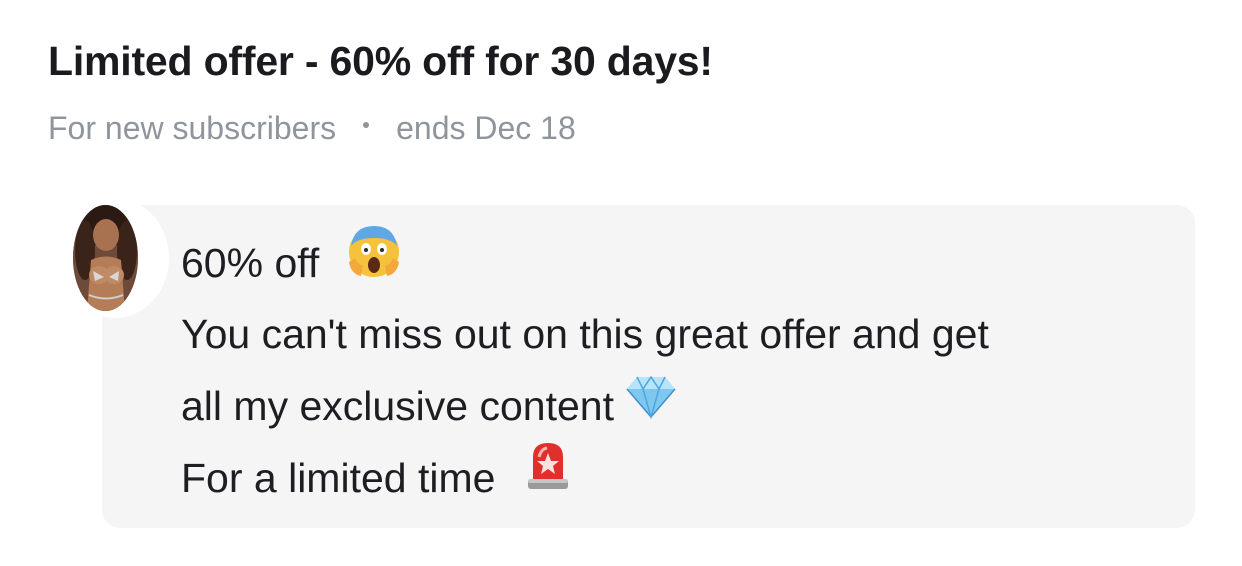  What do you see at coordinates (250, 262) in the screenshot?
I see `message-line-1-text: 60% off` at bounding box center [250, 262].